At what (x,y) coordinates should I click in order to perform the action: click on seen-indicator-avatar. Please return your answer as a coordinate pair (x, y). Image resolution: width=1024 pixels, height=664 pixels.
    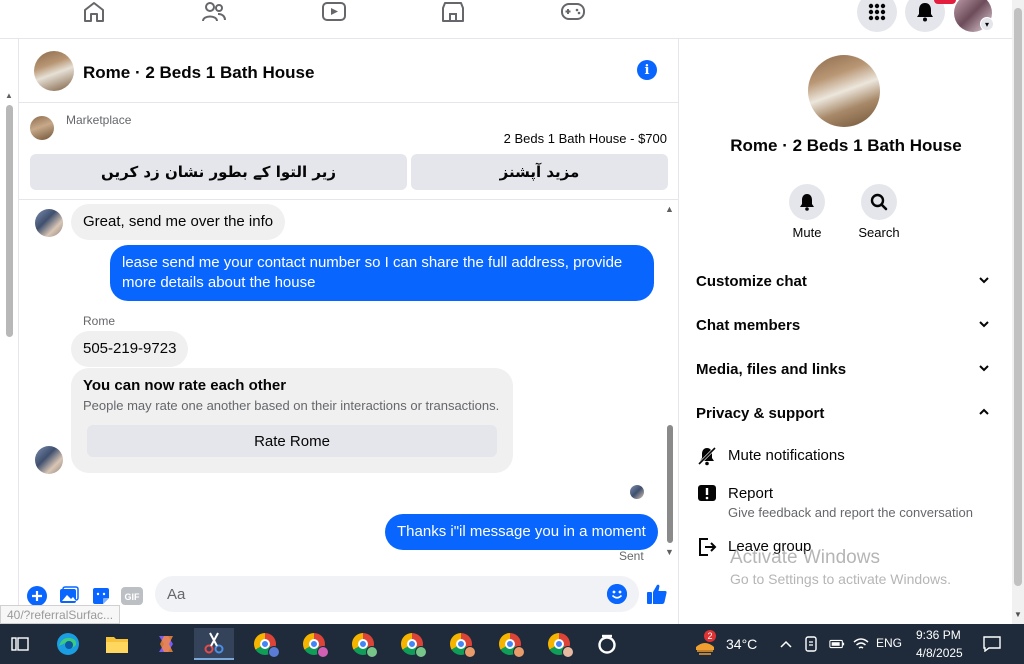
    Looking at the image, I should click on (637, 492).